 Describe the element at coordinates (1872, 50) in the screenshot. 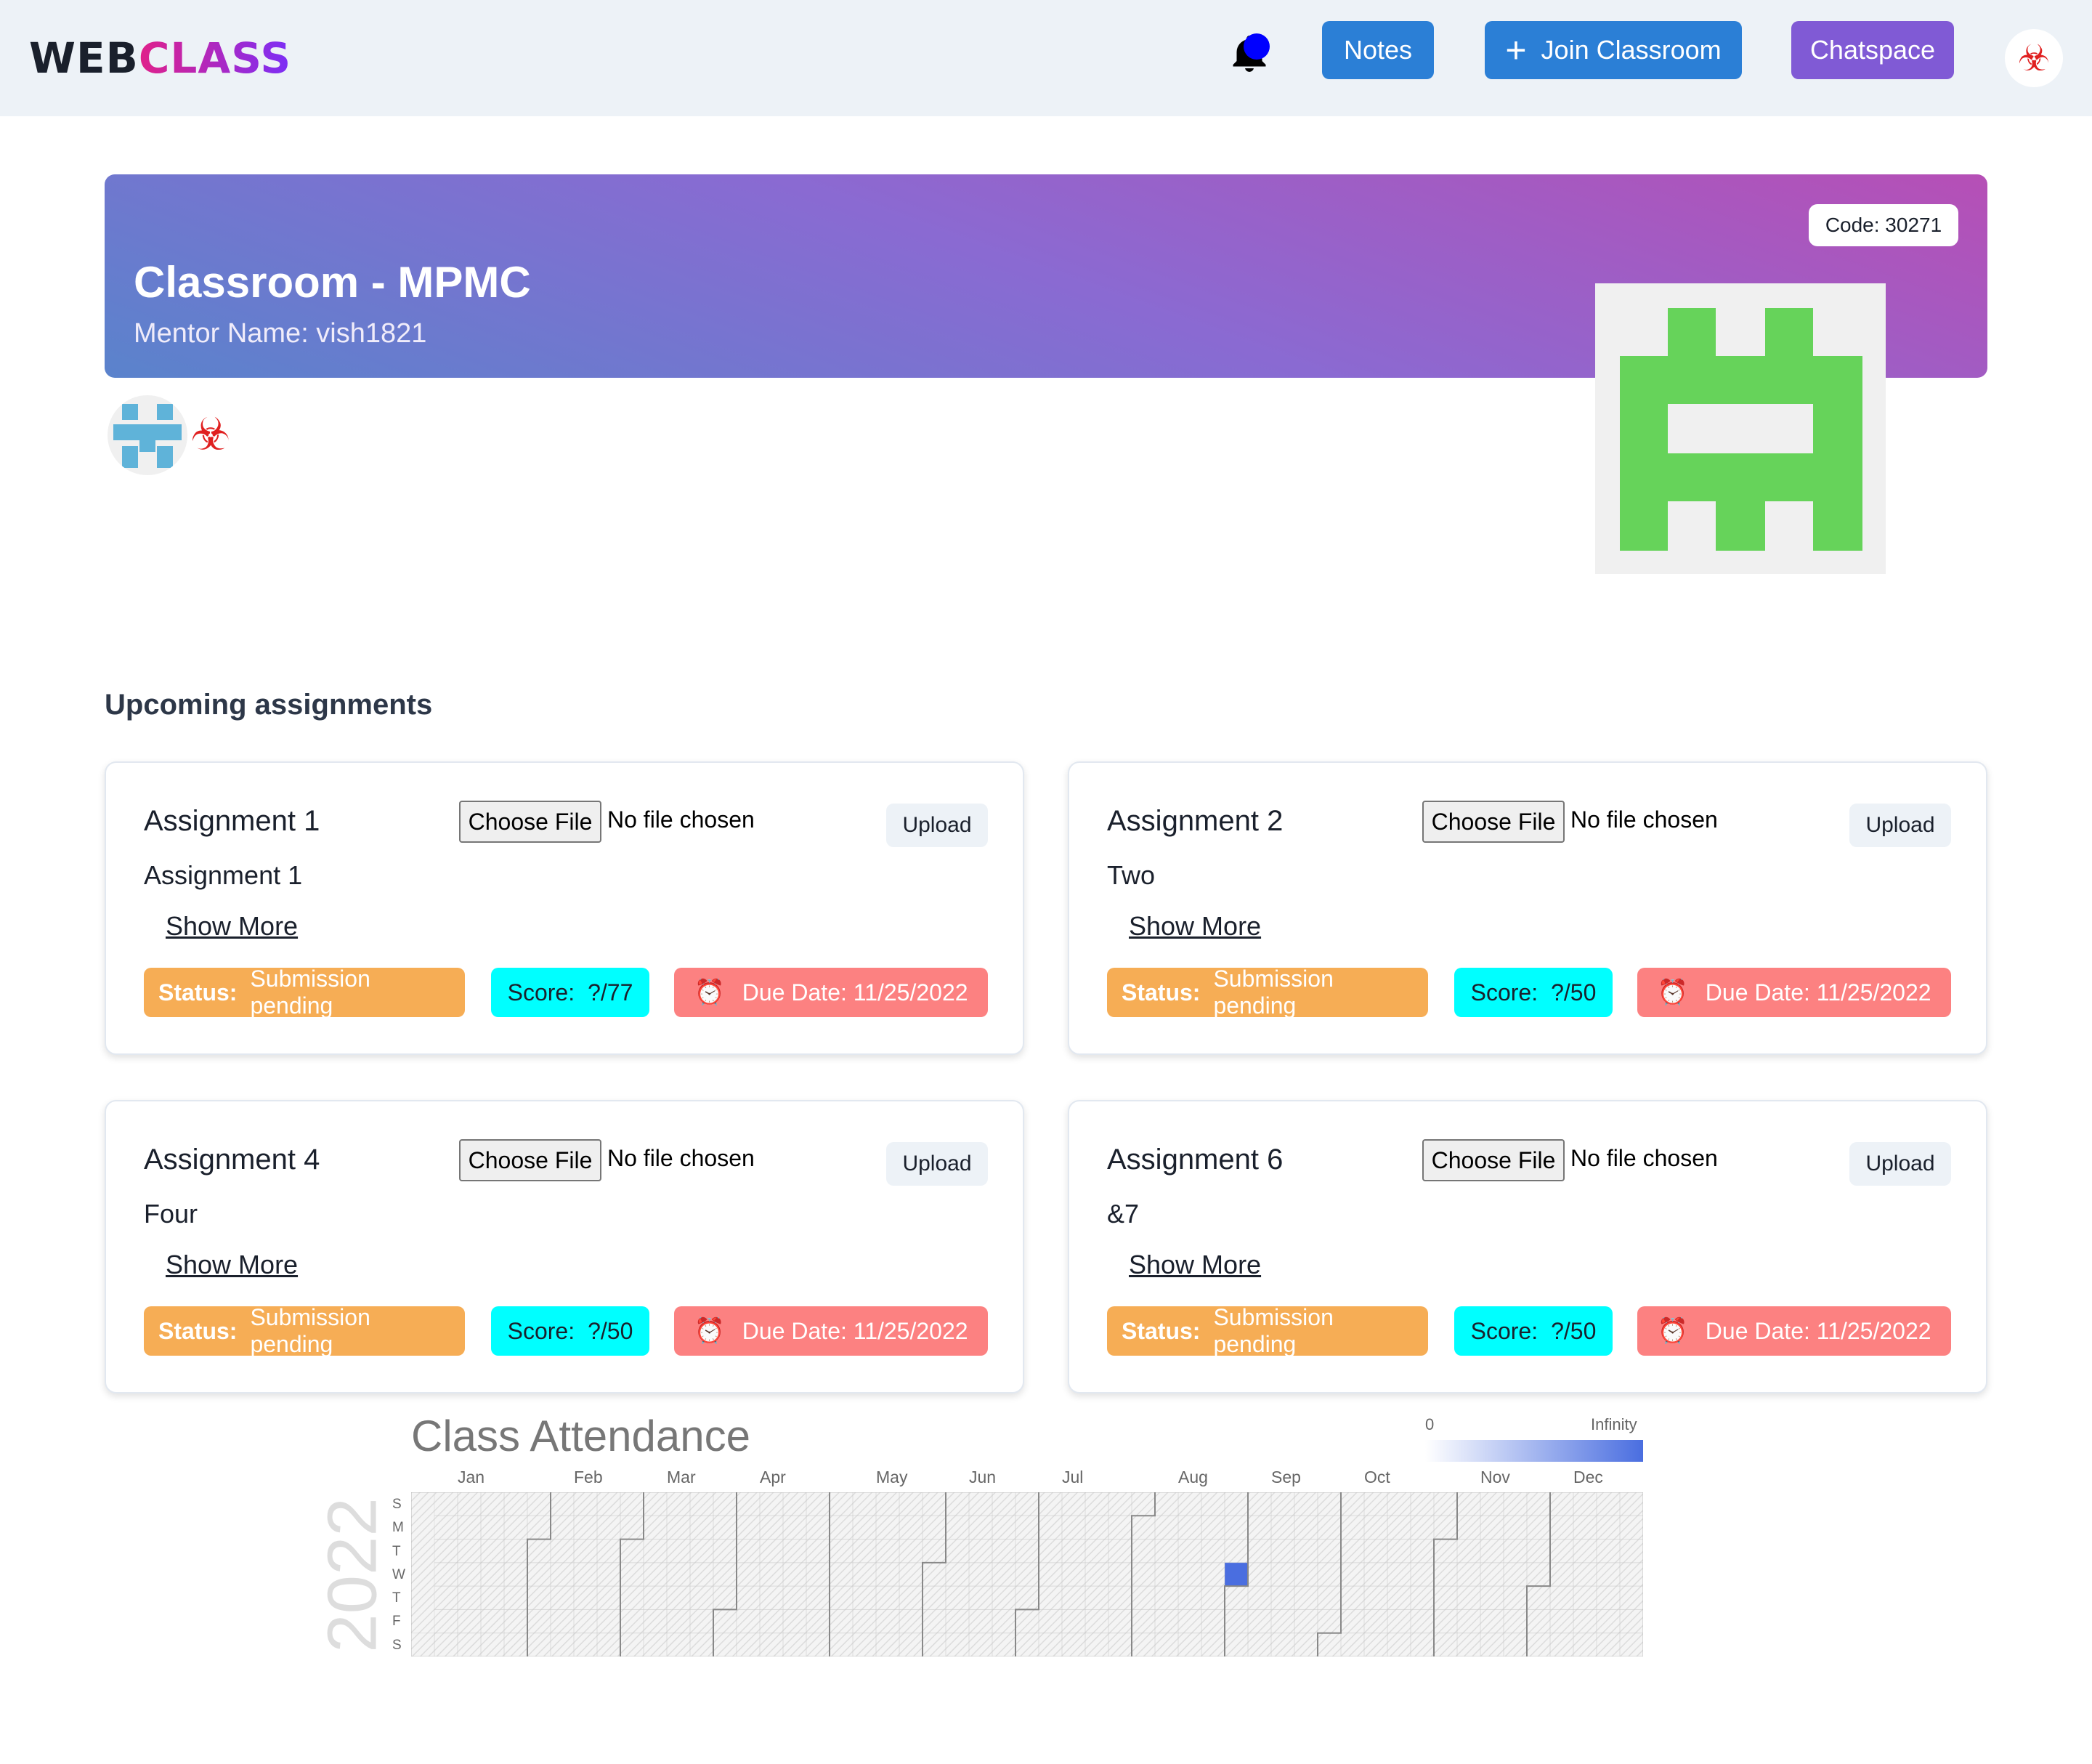

I see `chatspace-button: Chatspace` at that location.